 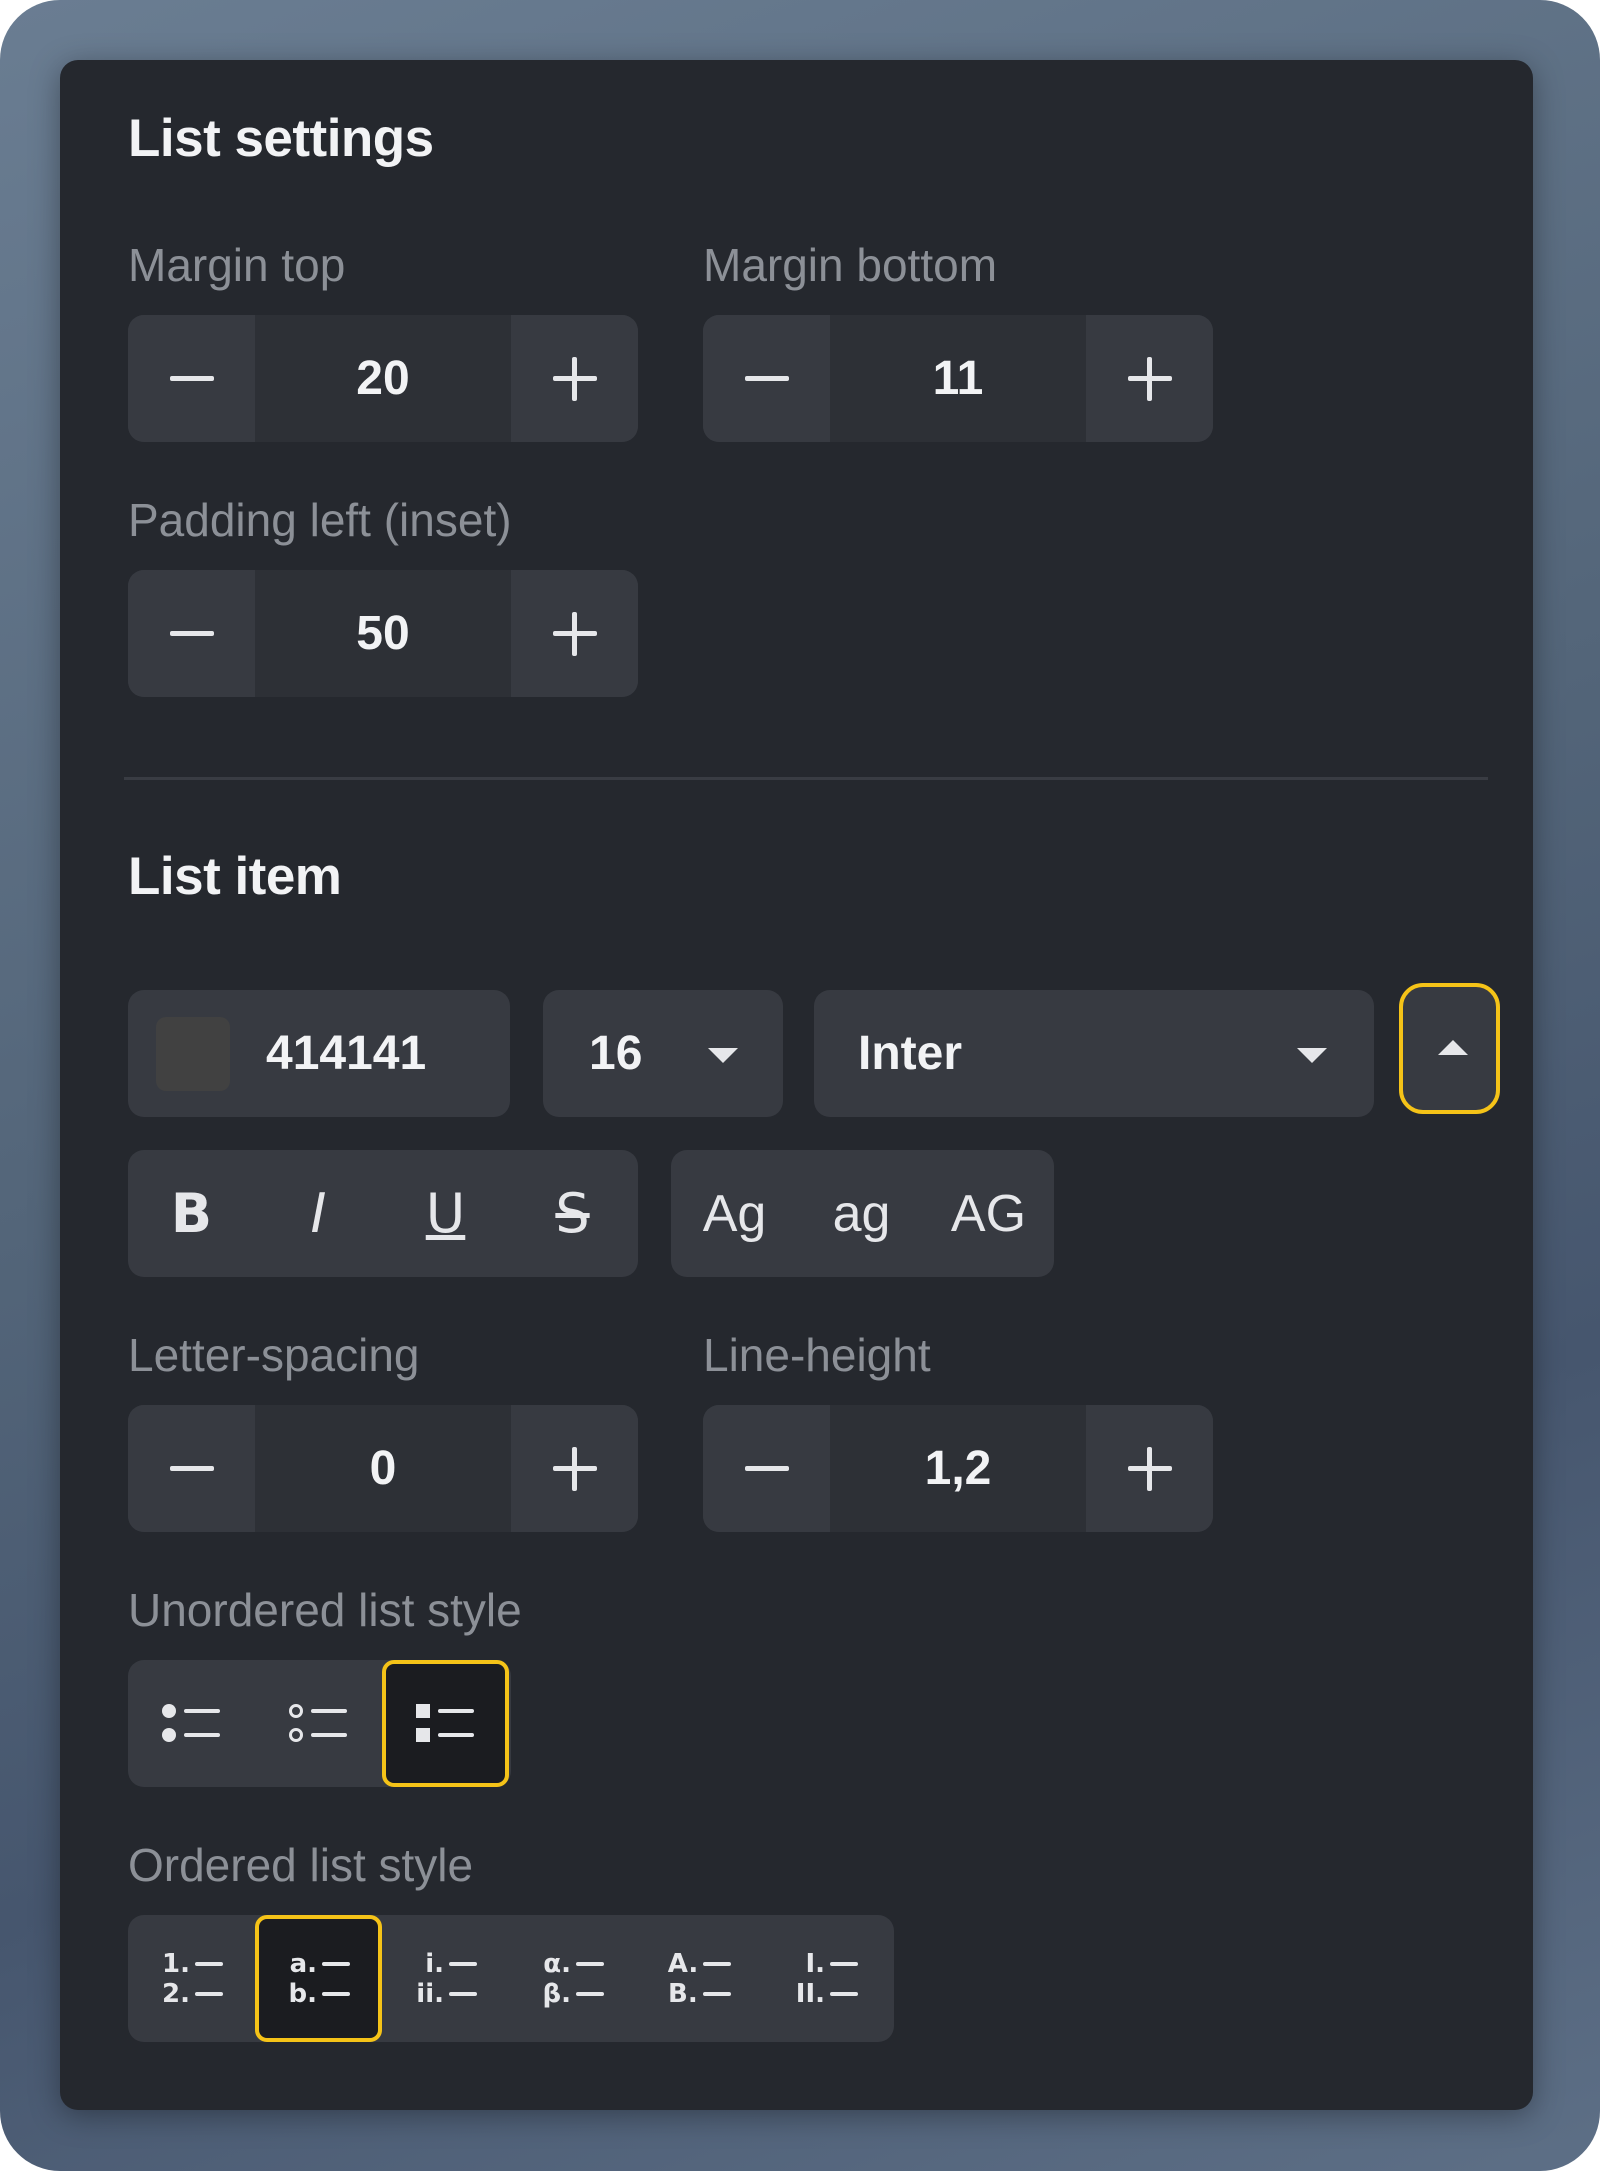 What do you see at coordinates (1453, 1047) in the screenshot?
I see `chevron-up-icon` at bounding box center [1453, 1047].